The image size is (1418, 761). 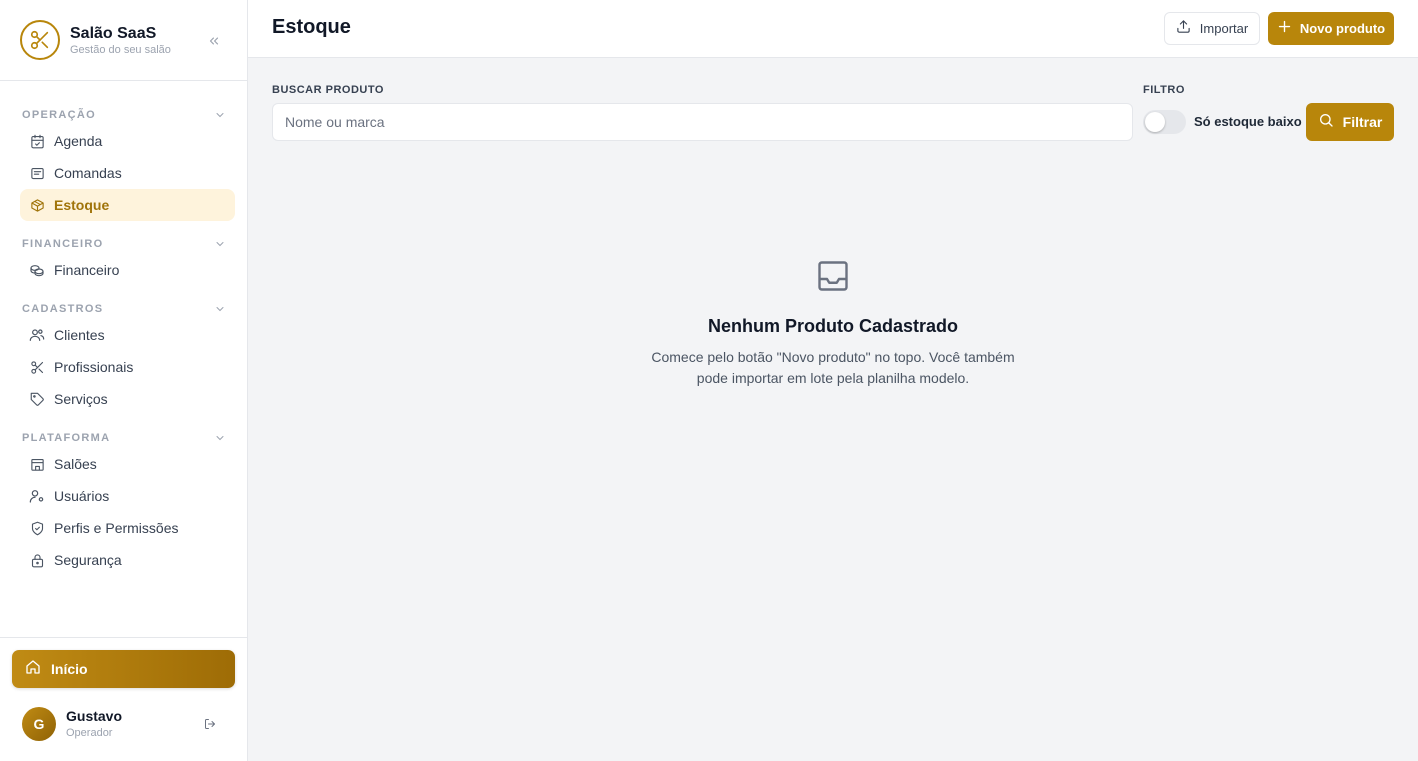 I want to click on sidebar-item-profissionais: Profissionais, so click(x=127, y=367).